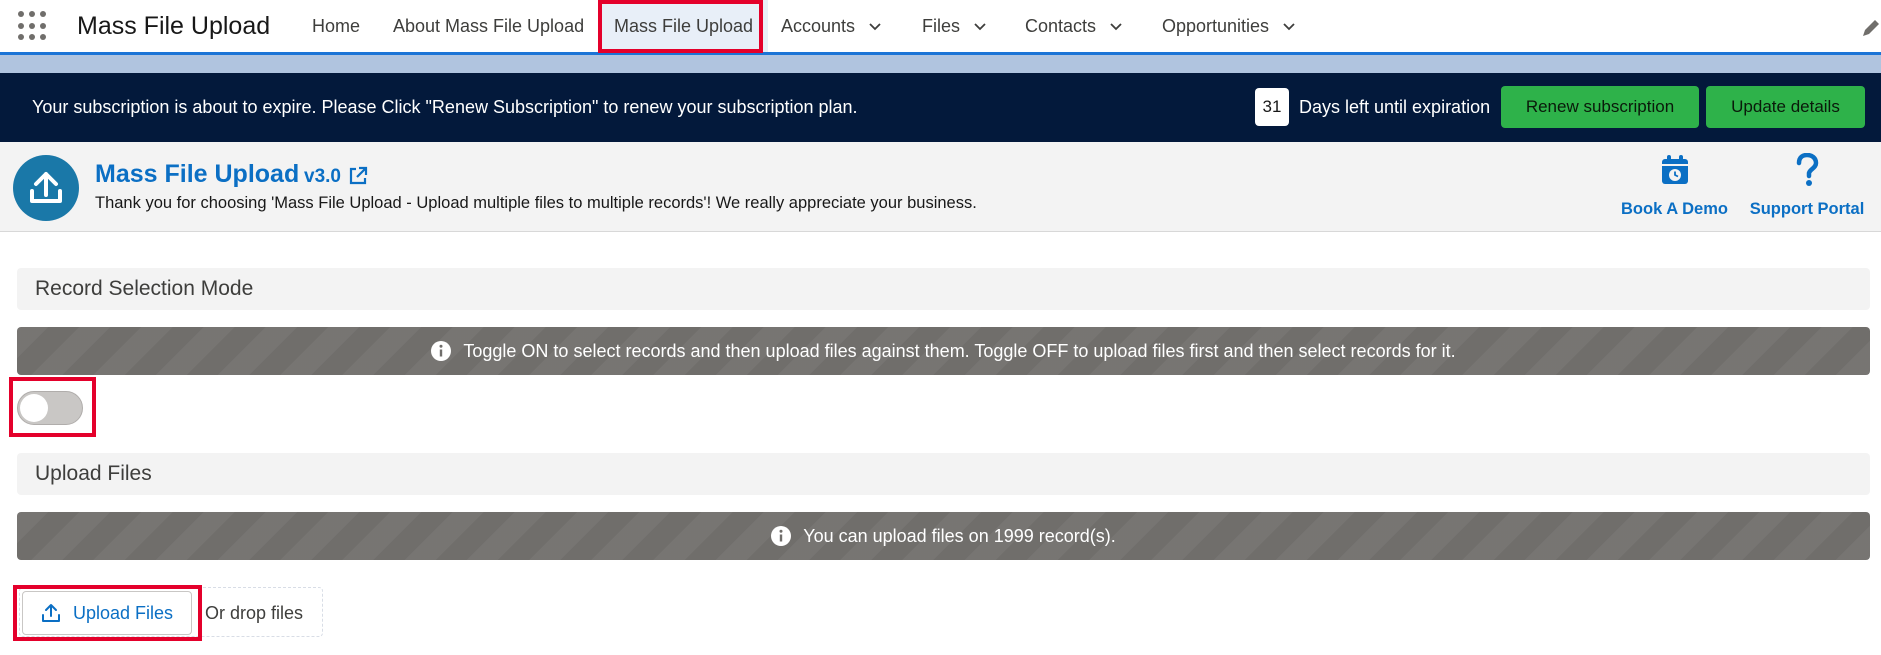 This screenshot has height=655, width=1881. What do you see at coordinates (943, 289) in the screenshot?
I see `record-selection-heading: Record Selection Mode` at bounding box center [943, 289].